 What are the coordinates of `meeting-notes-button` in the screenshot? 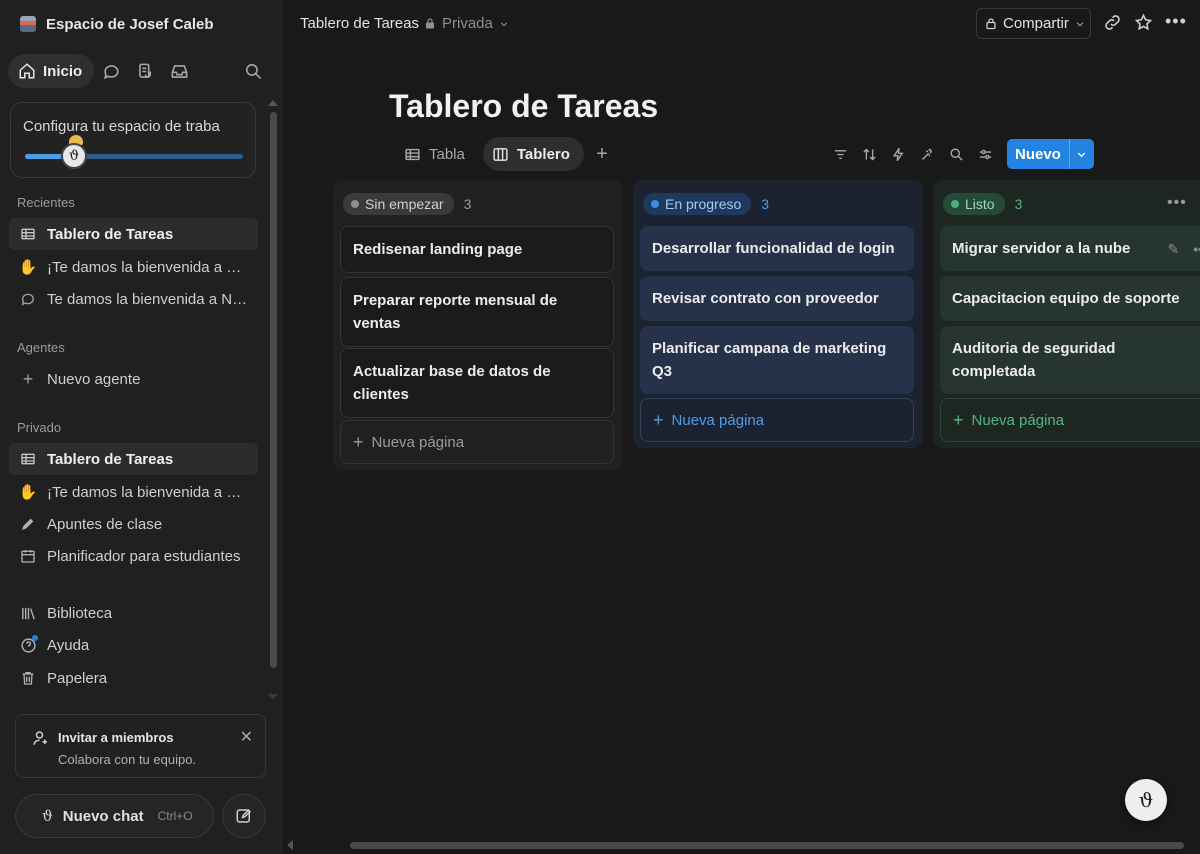 It's located at (145, 71).